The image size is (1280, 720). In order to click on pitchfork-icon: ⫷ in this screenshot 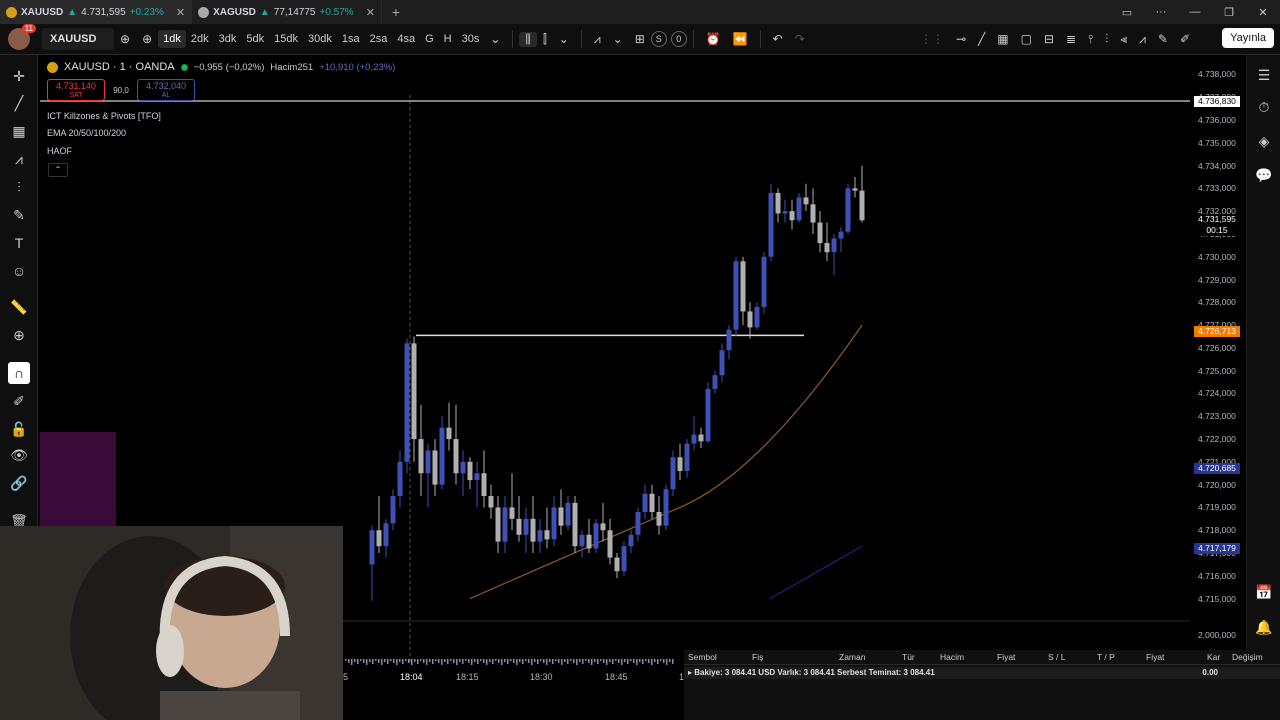, I will do `click(1123, 39)`.